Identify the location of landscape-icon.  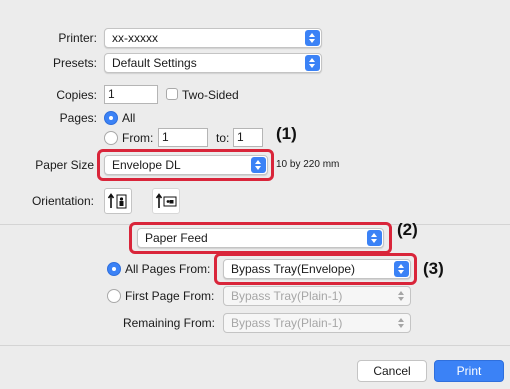
(166, 200).